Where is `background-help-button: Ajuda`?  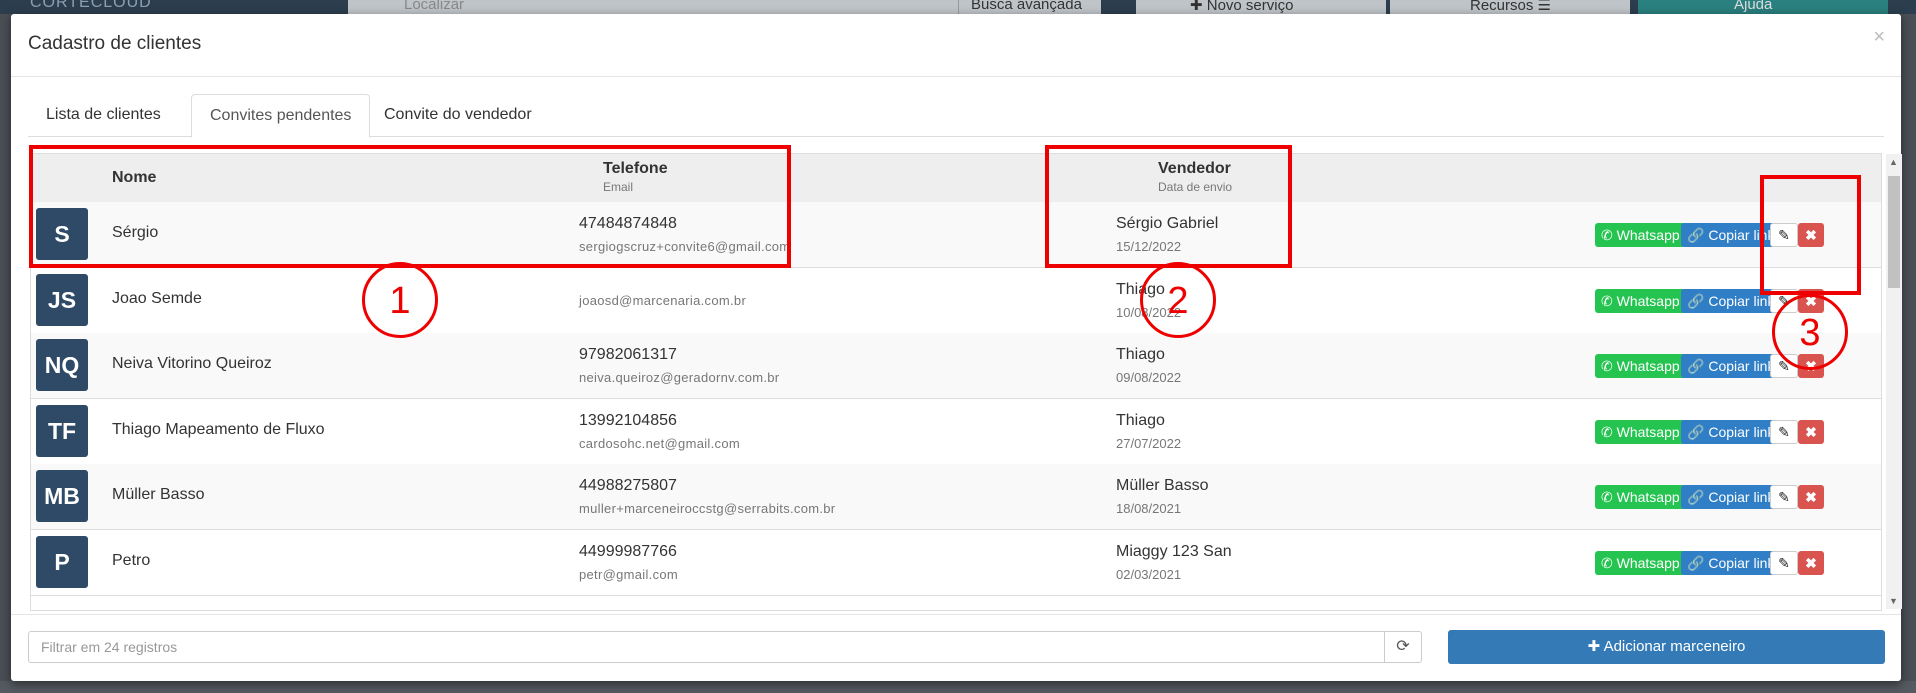
background-help-button: Ajuda is located at coordinates (1763, 7).